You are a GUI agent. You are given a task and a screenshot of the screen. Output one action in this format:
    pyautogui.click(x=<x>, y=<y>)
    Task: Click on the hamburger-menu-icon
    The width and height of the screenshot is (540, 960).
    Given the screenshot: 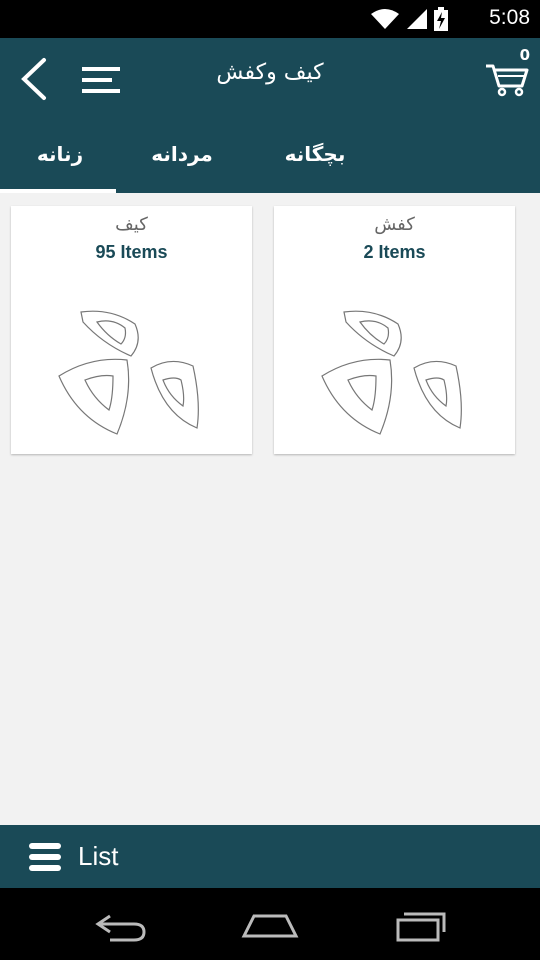 What is the action you would take?
    pyautogui.click(x=101, y=80)
    